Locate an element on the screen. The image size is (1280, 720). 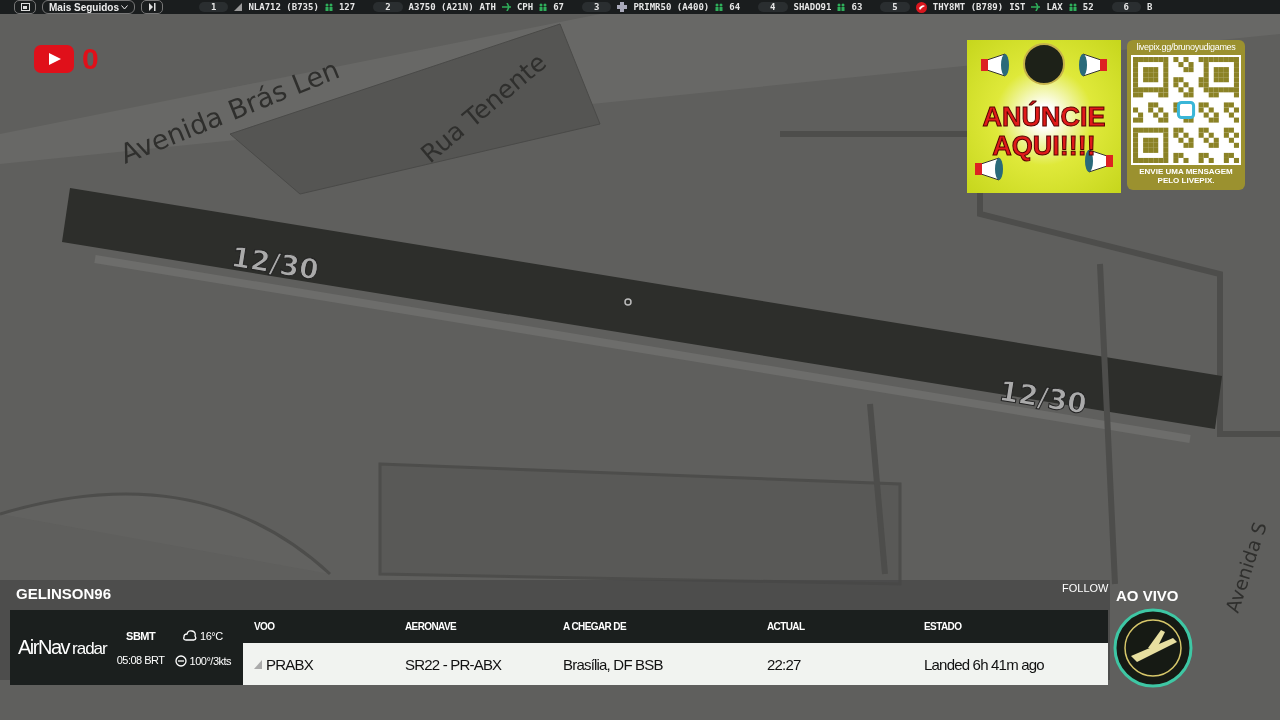
logo-subtext: radar is located at coordinates (89, 649).